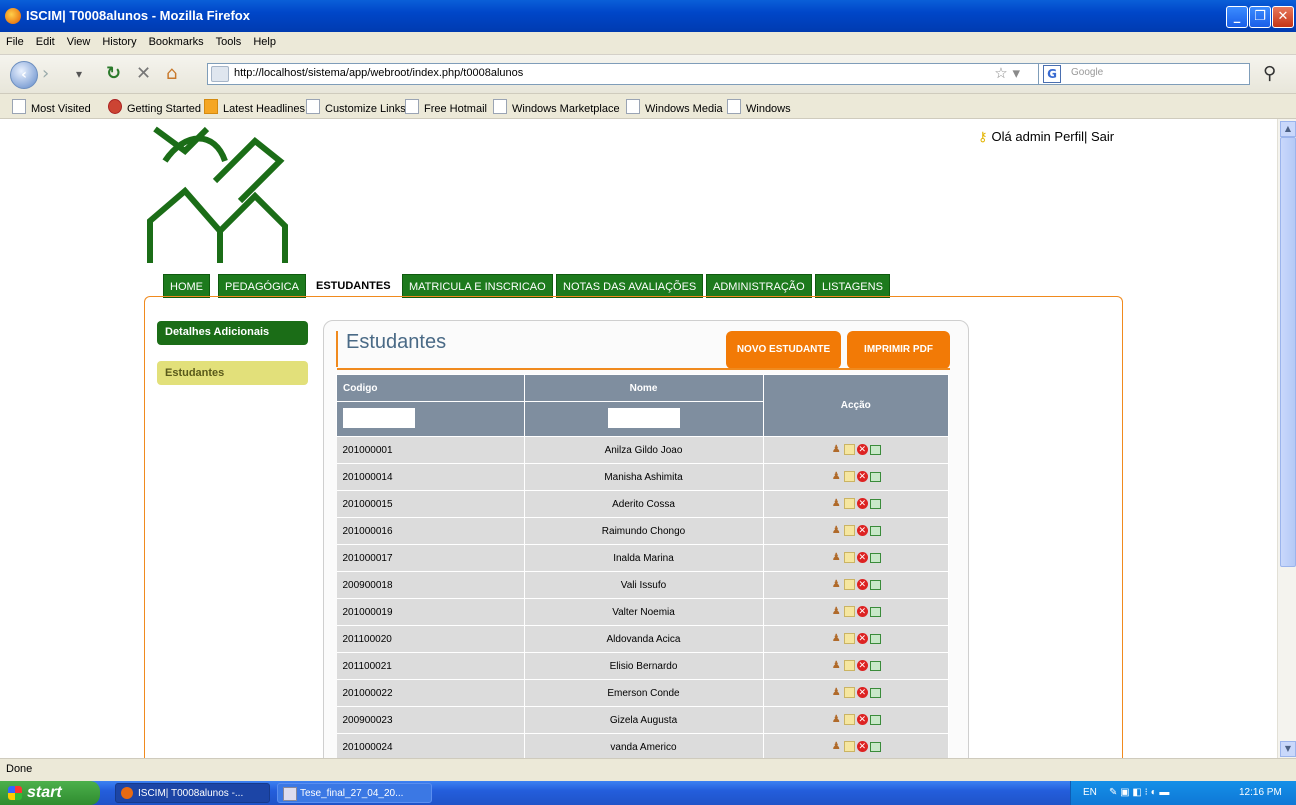 This screenshot has width=1296, height=805. I want to click on forward-icon: ›, so click(45, 74).